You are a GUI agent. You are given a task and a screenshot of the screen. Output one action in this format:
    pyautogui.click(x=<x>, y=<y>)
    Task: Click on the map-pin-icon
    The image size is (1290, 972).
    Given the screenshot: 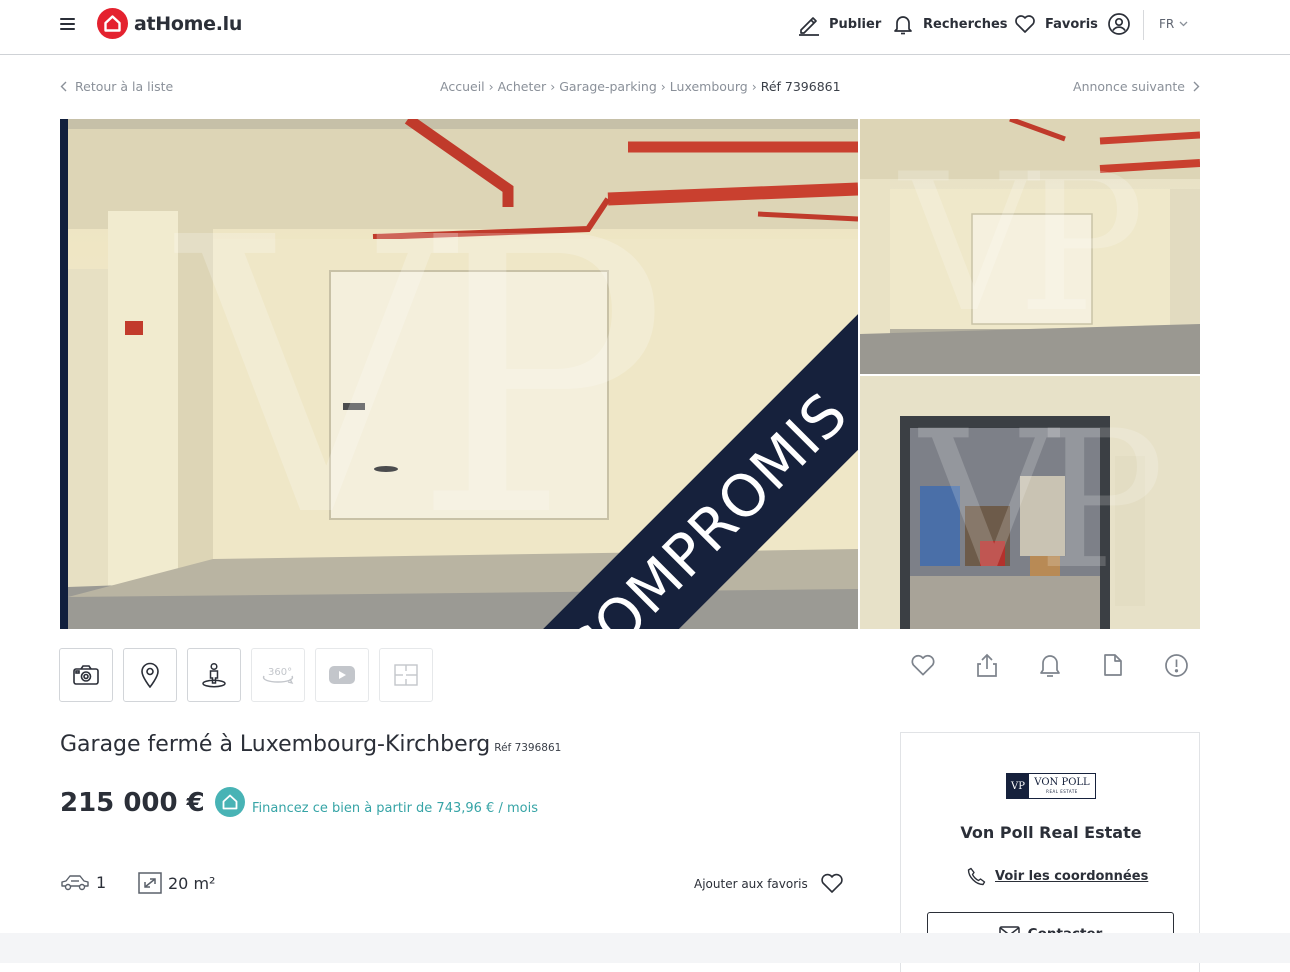 What is the action you would take?
    pyautogui.click(x=150, y=675)
    